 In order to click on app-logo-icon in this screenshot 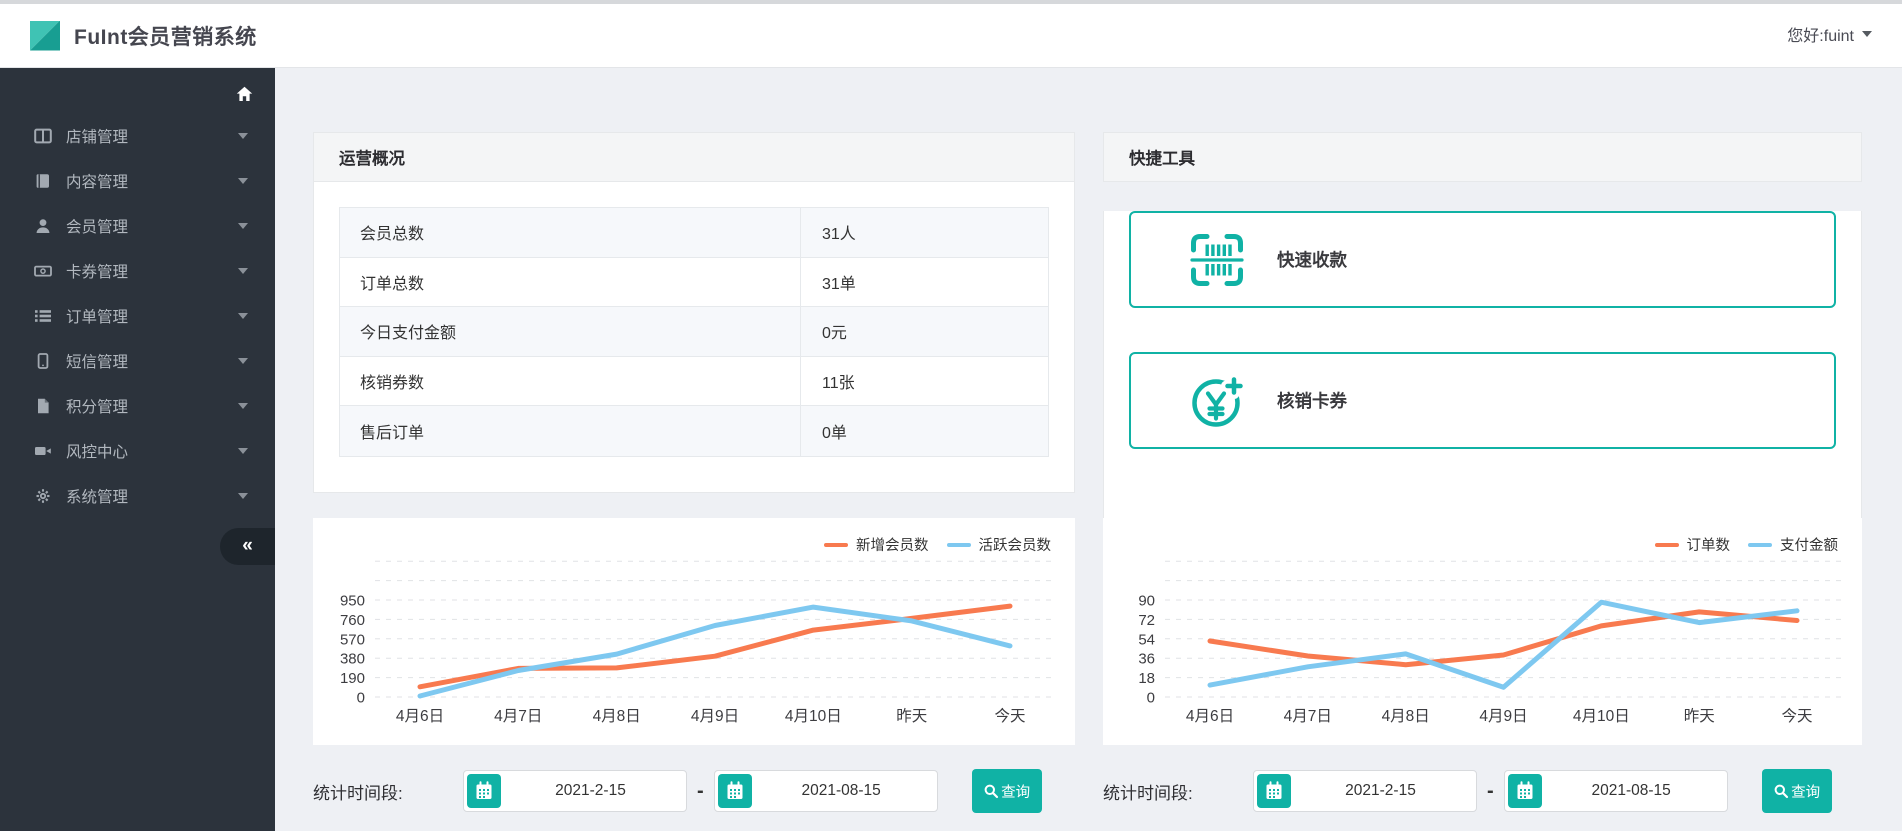, I will do `click(45, 35)`.